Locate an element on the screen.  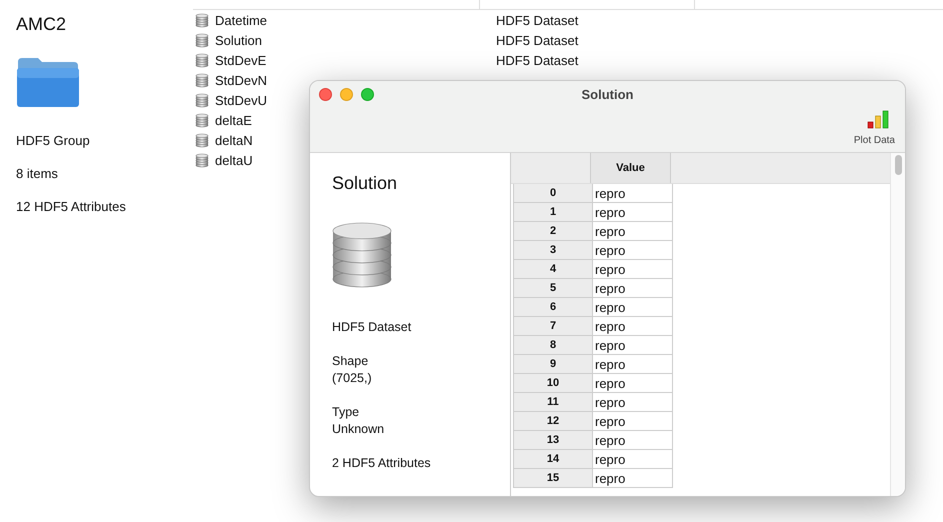
folder-icon is located at coordinates (48, 82).